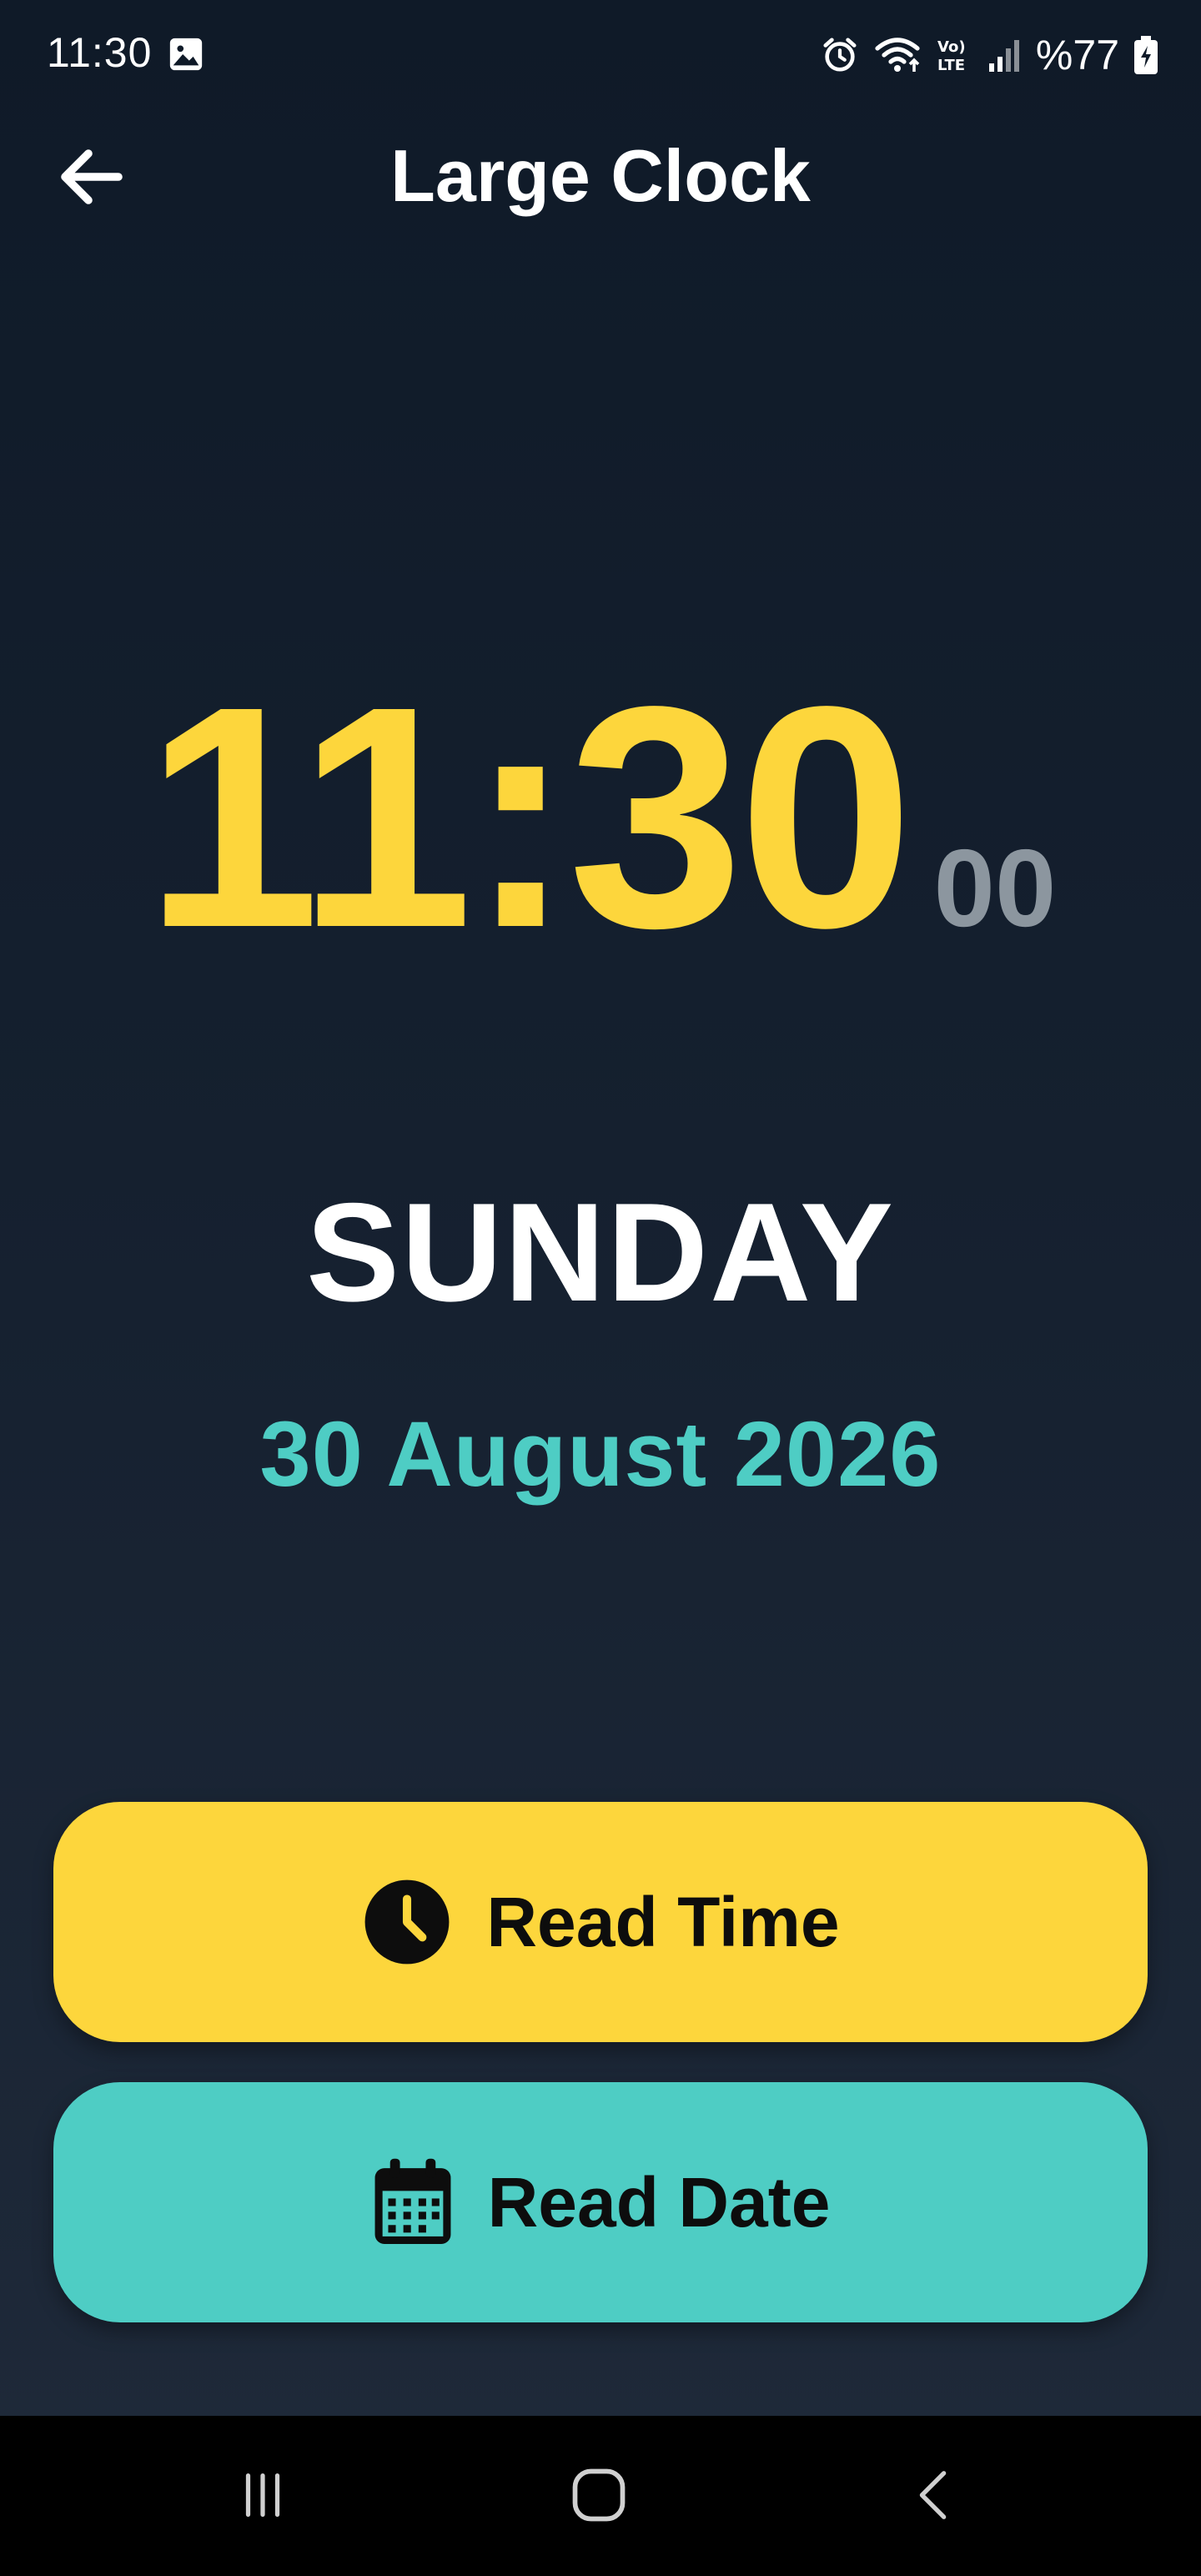 This screenshot has height=2576, width=1201. I want to click on status-bar: 11:30 Vo) LTE %77, so click(601, 54).